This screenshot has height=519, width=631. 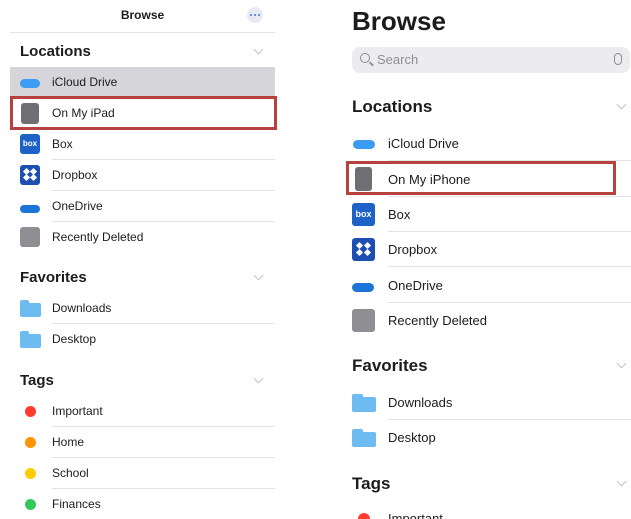 What do you see at coordinates (30, 442) in the screenshot?
I see `tag-dot-orange` at bounding box center [30, 442].